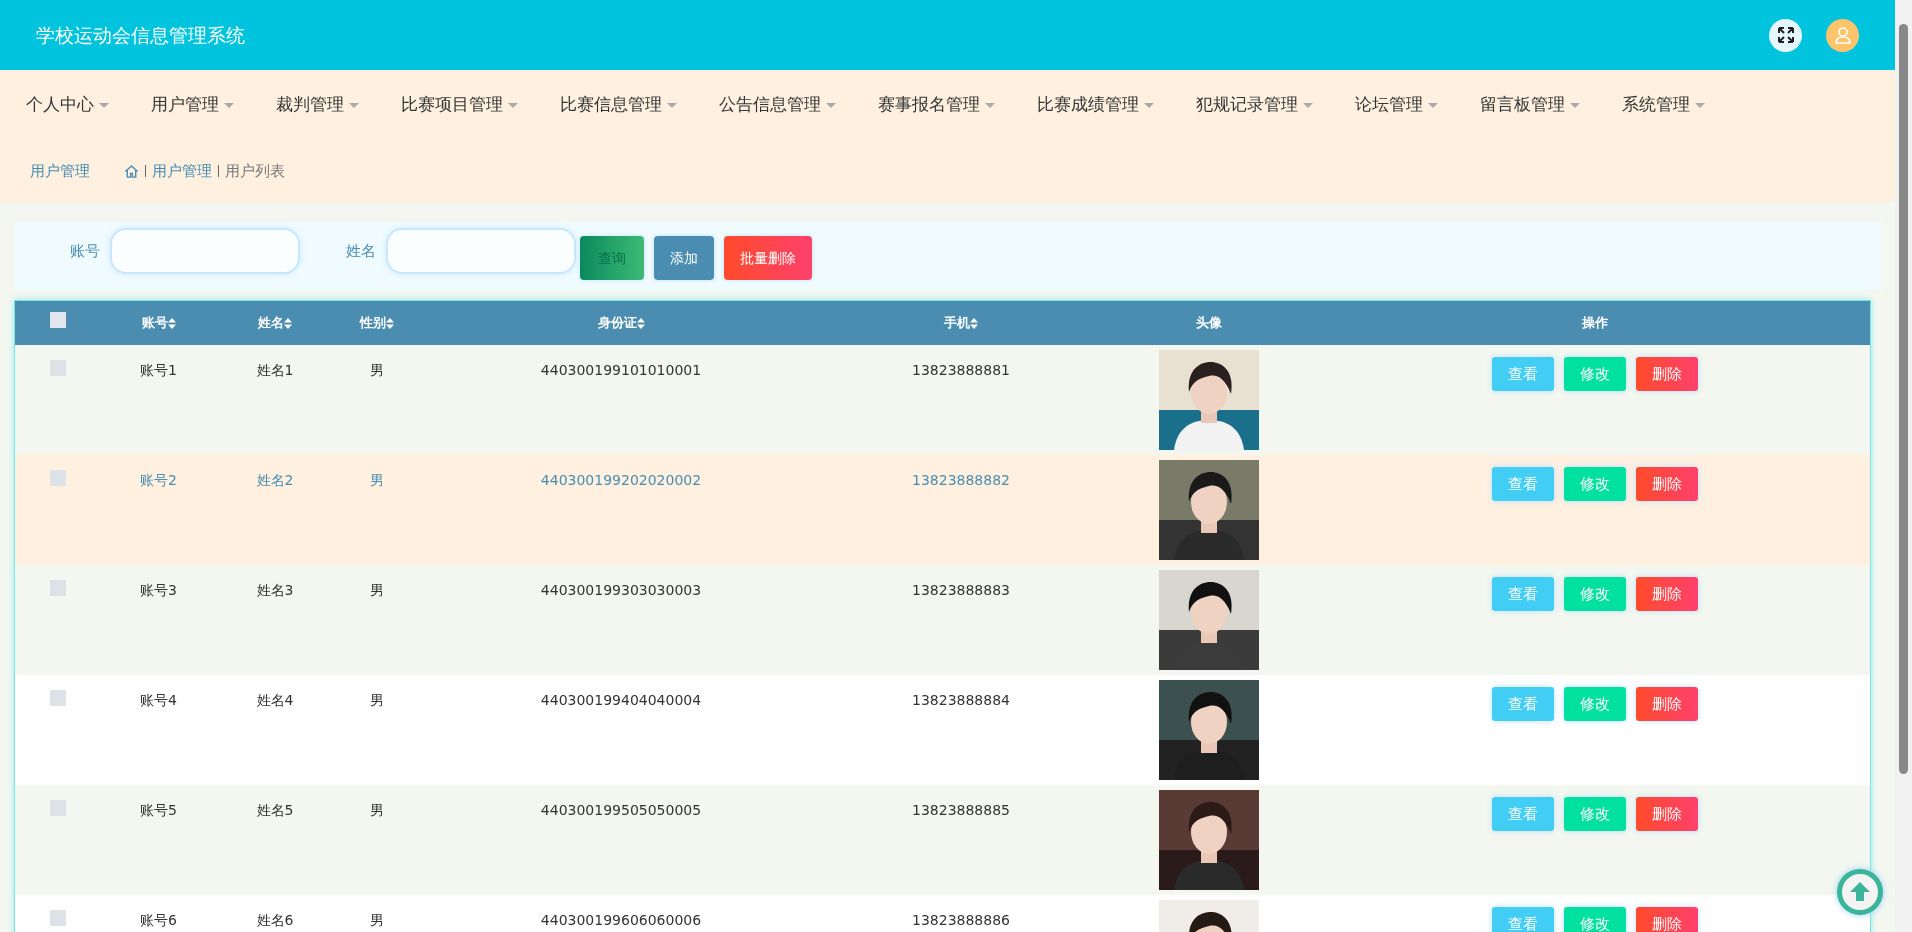 The width and height of the screenshot is (1912, 932). What do you see at coordinates (957, 323) in the screenshot?
I see `column-header: 手机` at bounding box center [957, 323].